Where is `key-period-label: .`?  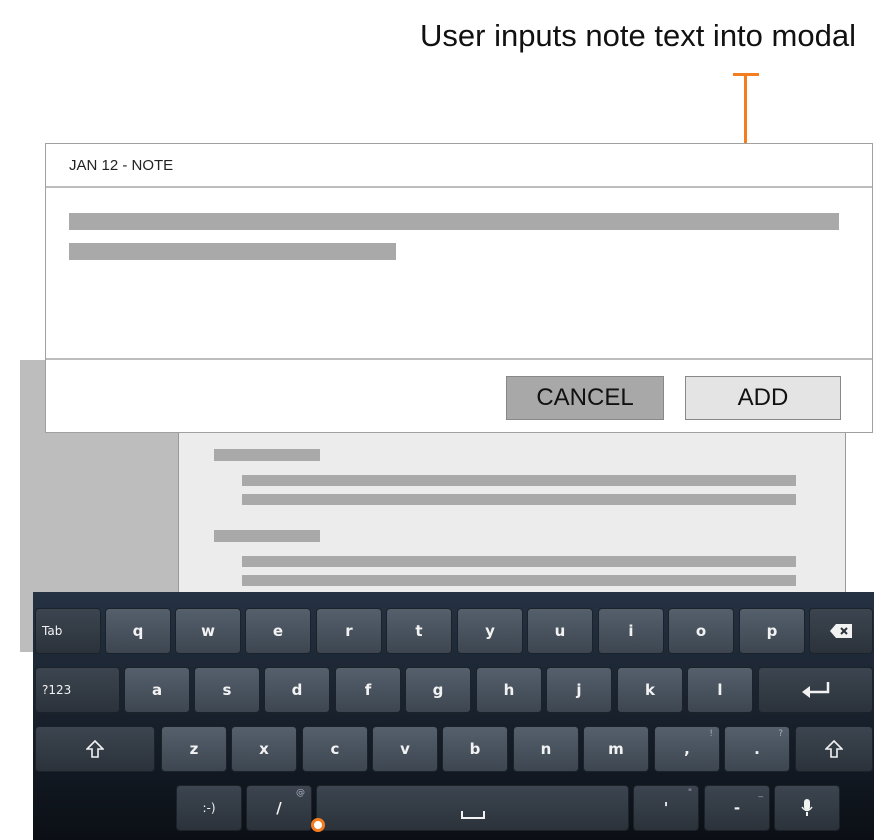
key-period-label: . is located at coordinates (757, 749).